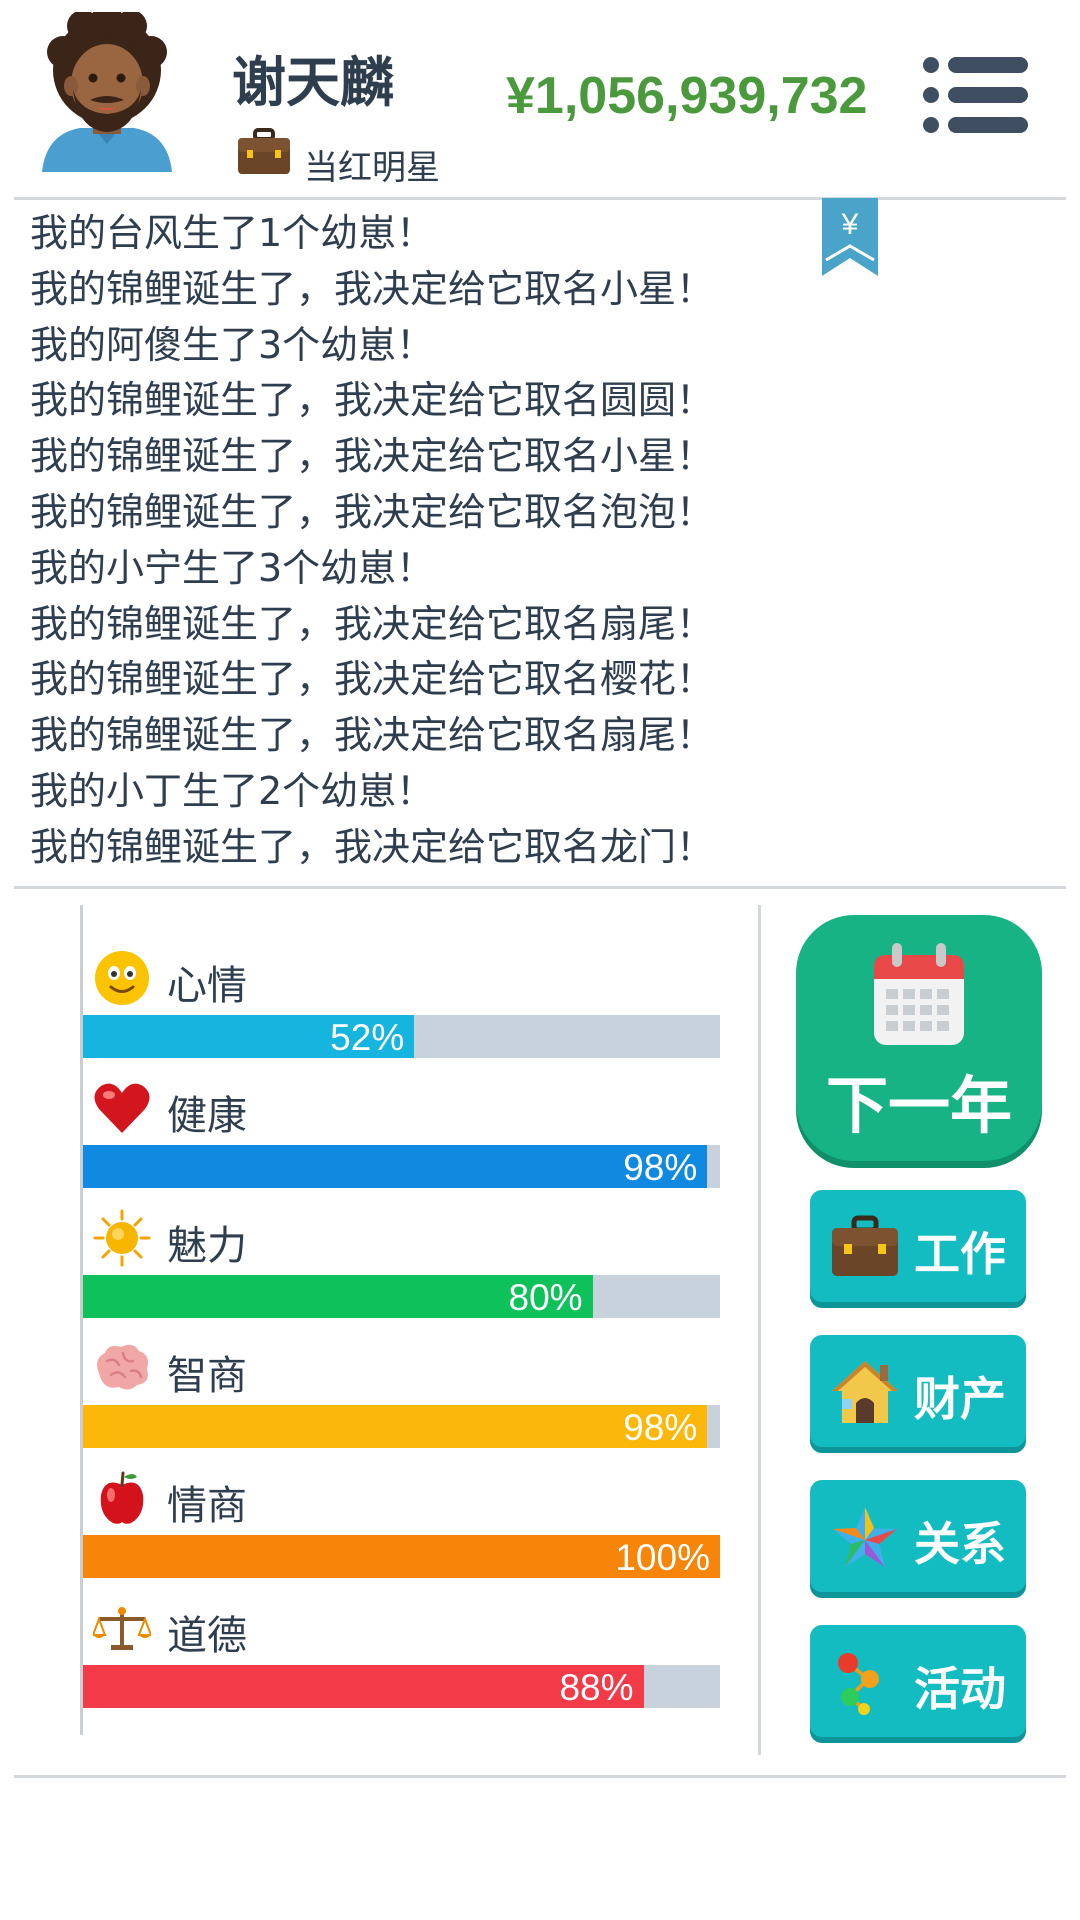 This screenshot has width=1080, height=1920. What do you see at coordinates (960, 1254) in the screenshot?
I see `work-label: 工作` at bounding box center [960, 1254].